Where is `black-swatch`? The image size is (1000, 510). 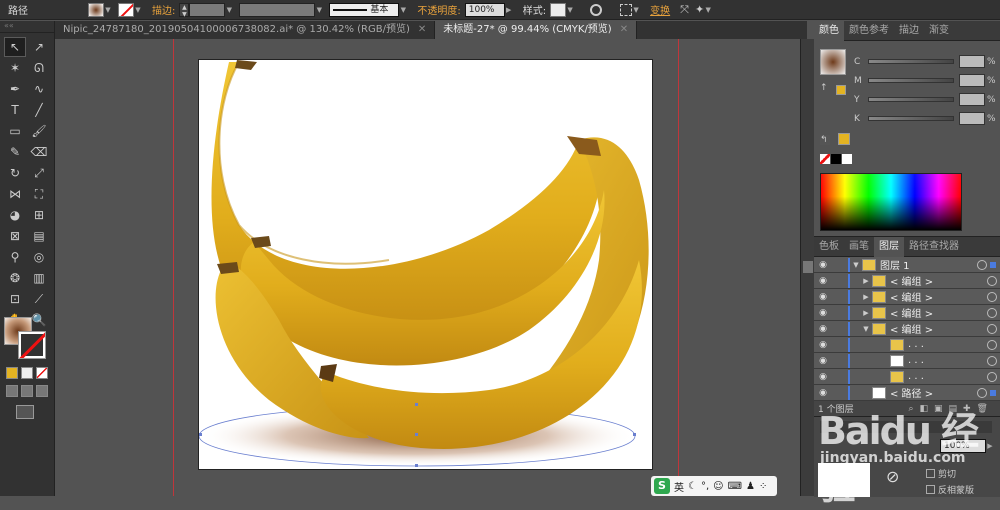
black-swatch is located at coordinates (836, 159).